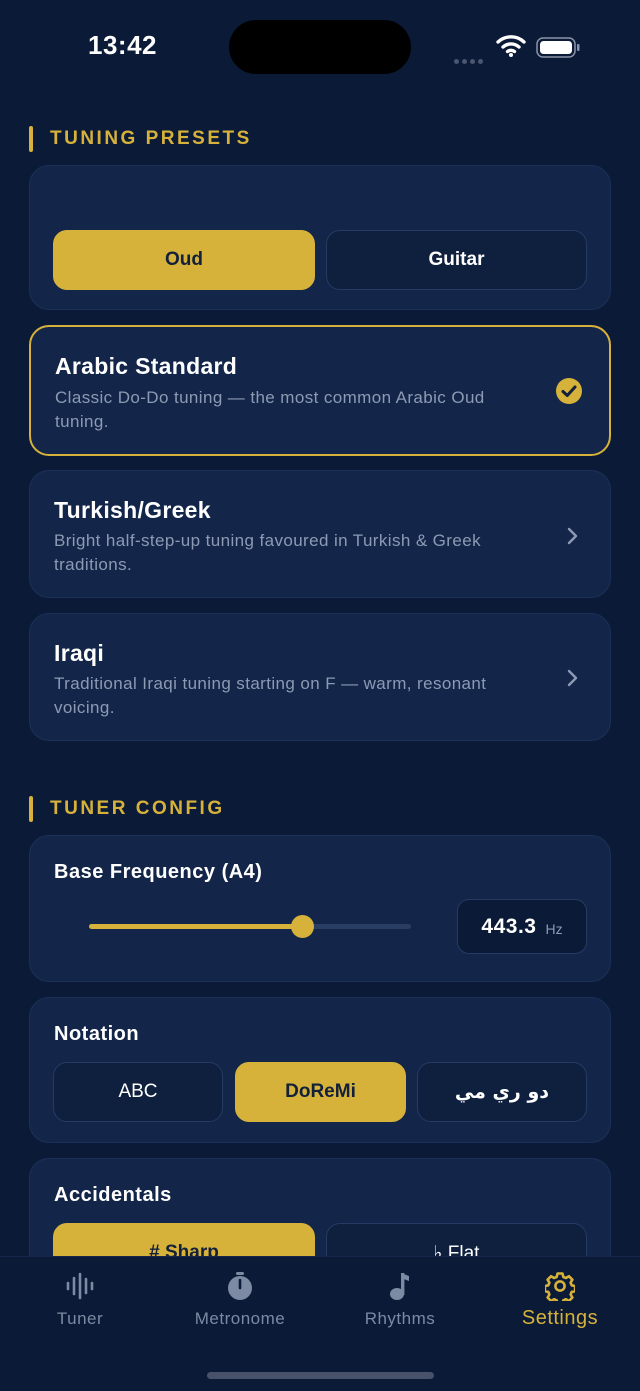 The image size is (640, 1391). I want to click on notation-card: Notation ABC DoReMi دو ري مي, so click(320, 1070).